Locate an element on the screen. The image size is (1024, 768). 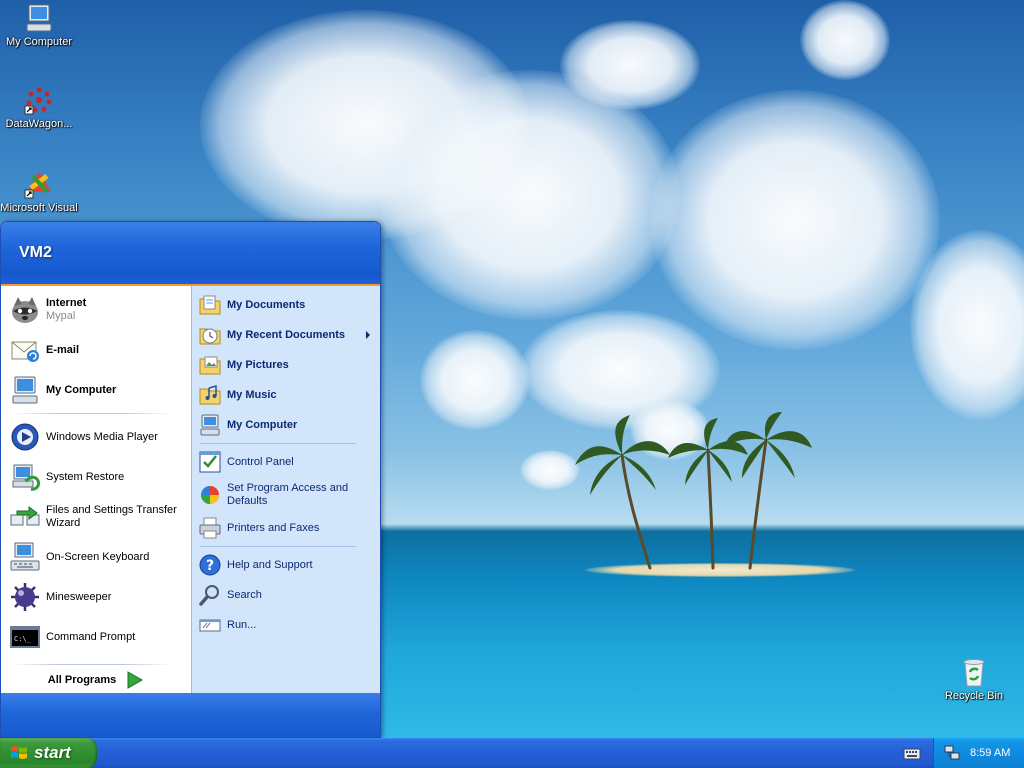
green-arrow-icon is located at coordinates (135, 680).